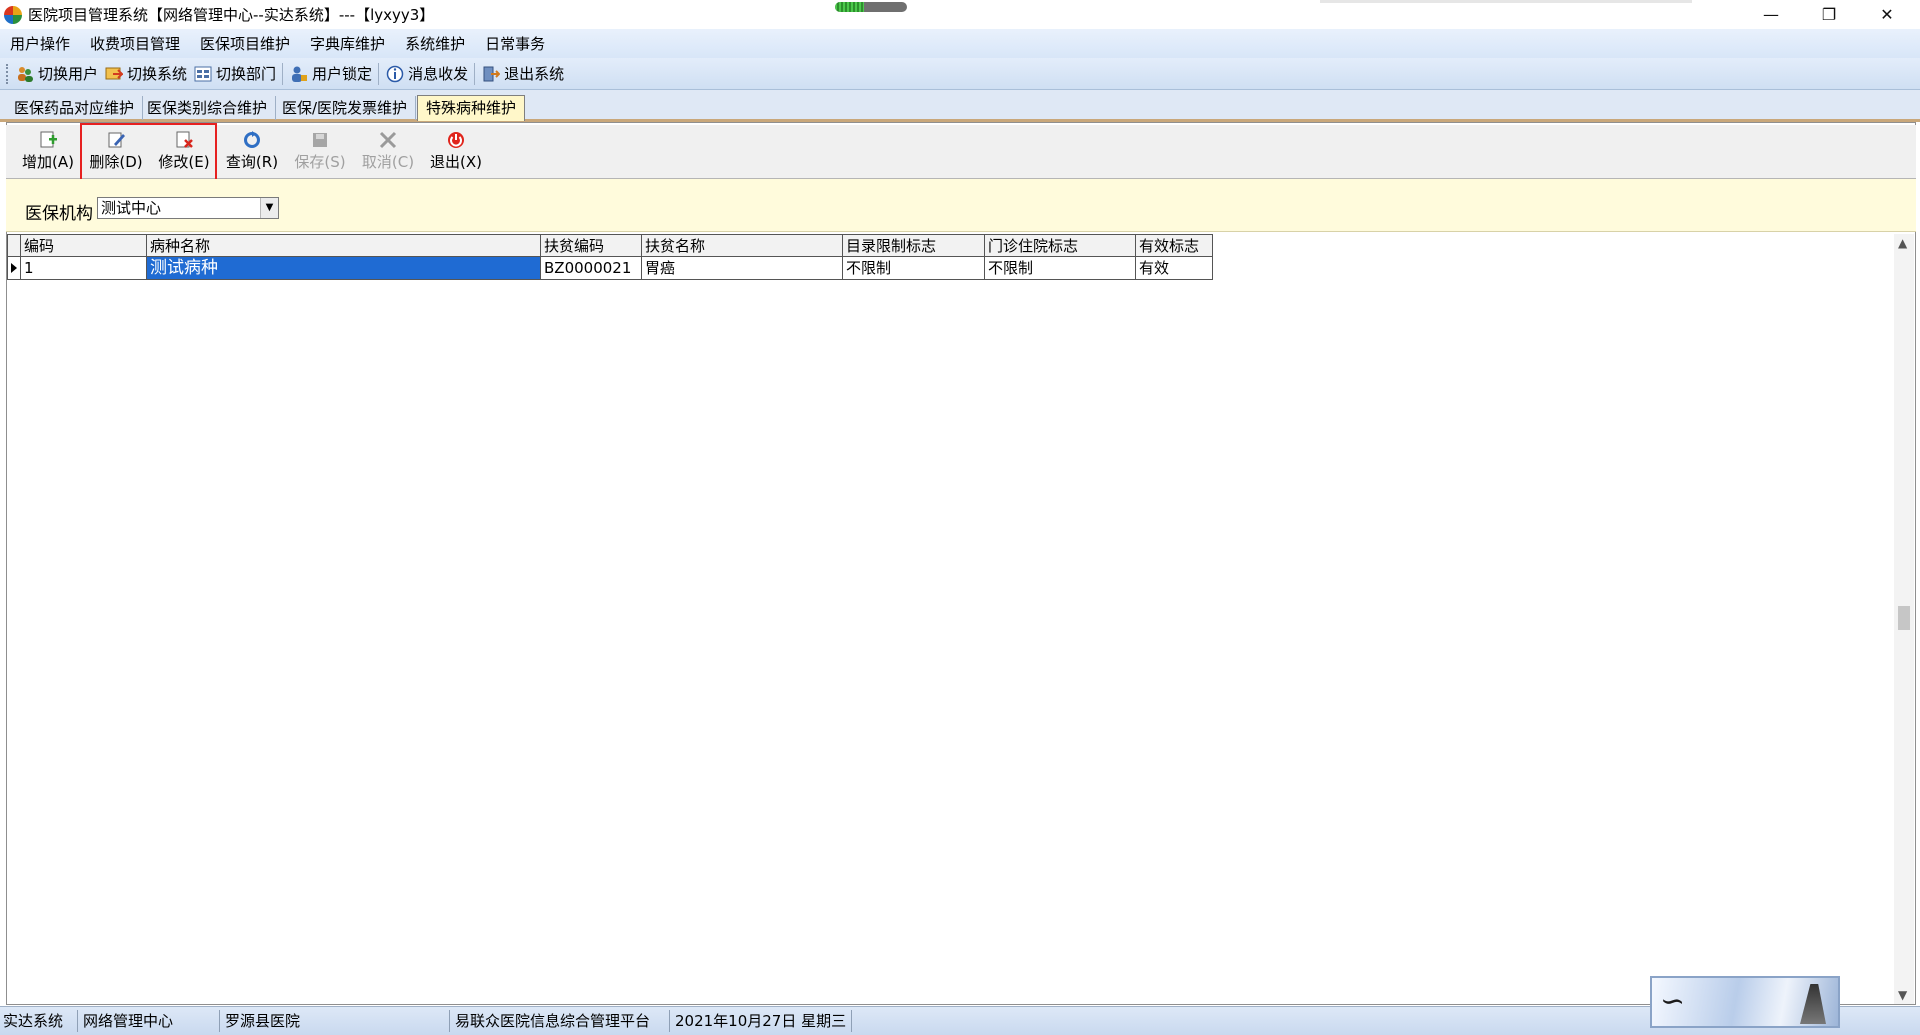 This screenshot has width=1920, height=1035. Describe the element at coordinates (1813, 1004) in the screenshot. I see `figure-silhouette` at that location.